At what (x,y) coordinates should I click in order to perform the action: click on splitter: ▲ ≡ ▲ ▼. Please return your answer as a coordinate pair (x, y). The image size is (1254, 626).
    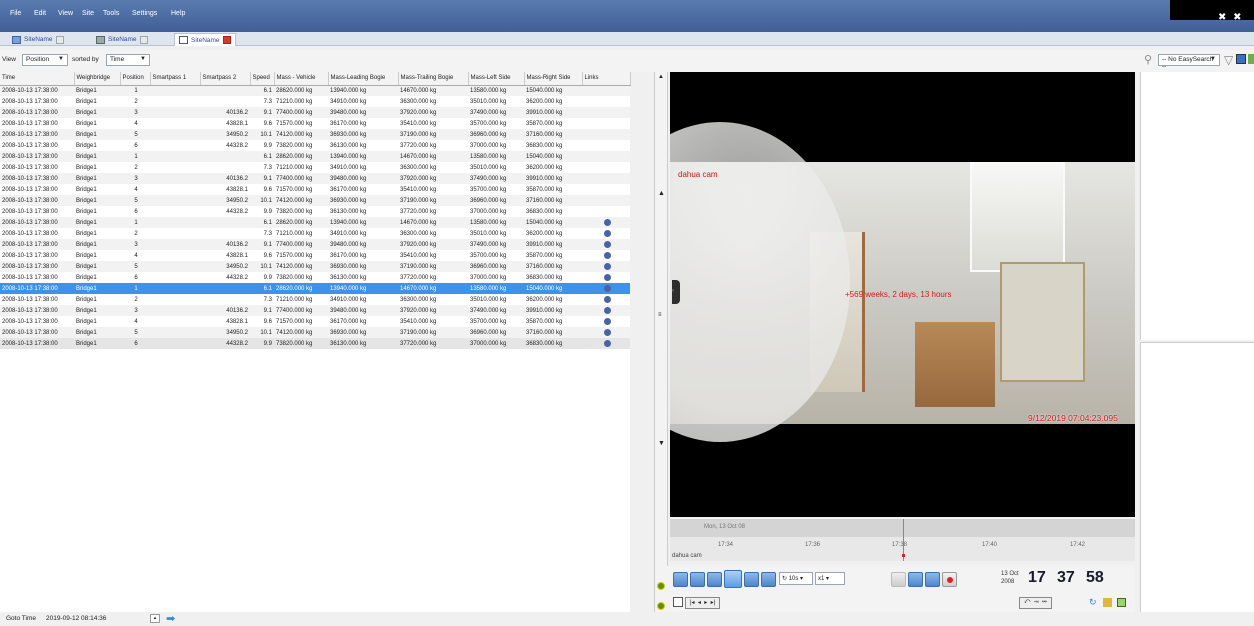
    Looking at the image, I should click on (661, 342).